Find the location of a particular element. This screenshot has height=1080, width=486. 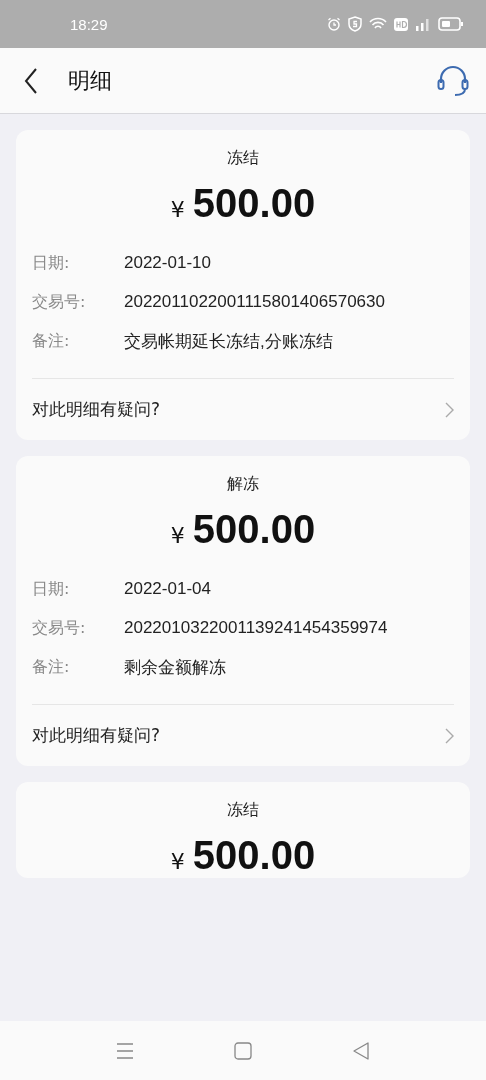

field-value: 2022011022001115801406570630 is located at coordinates (254, 302).